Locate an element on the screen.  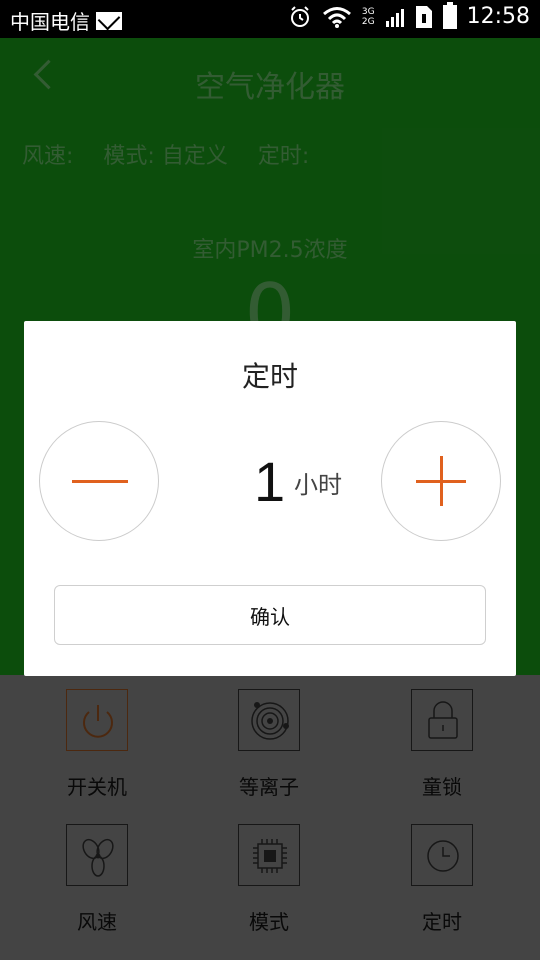
minus-icon is located at coordinates (100, 481).